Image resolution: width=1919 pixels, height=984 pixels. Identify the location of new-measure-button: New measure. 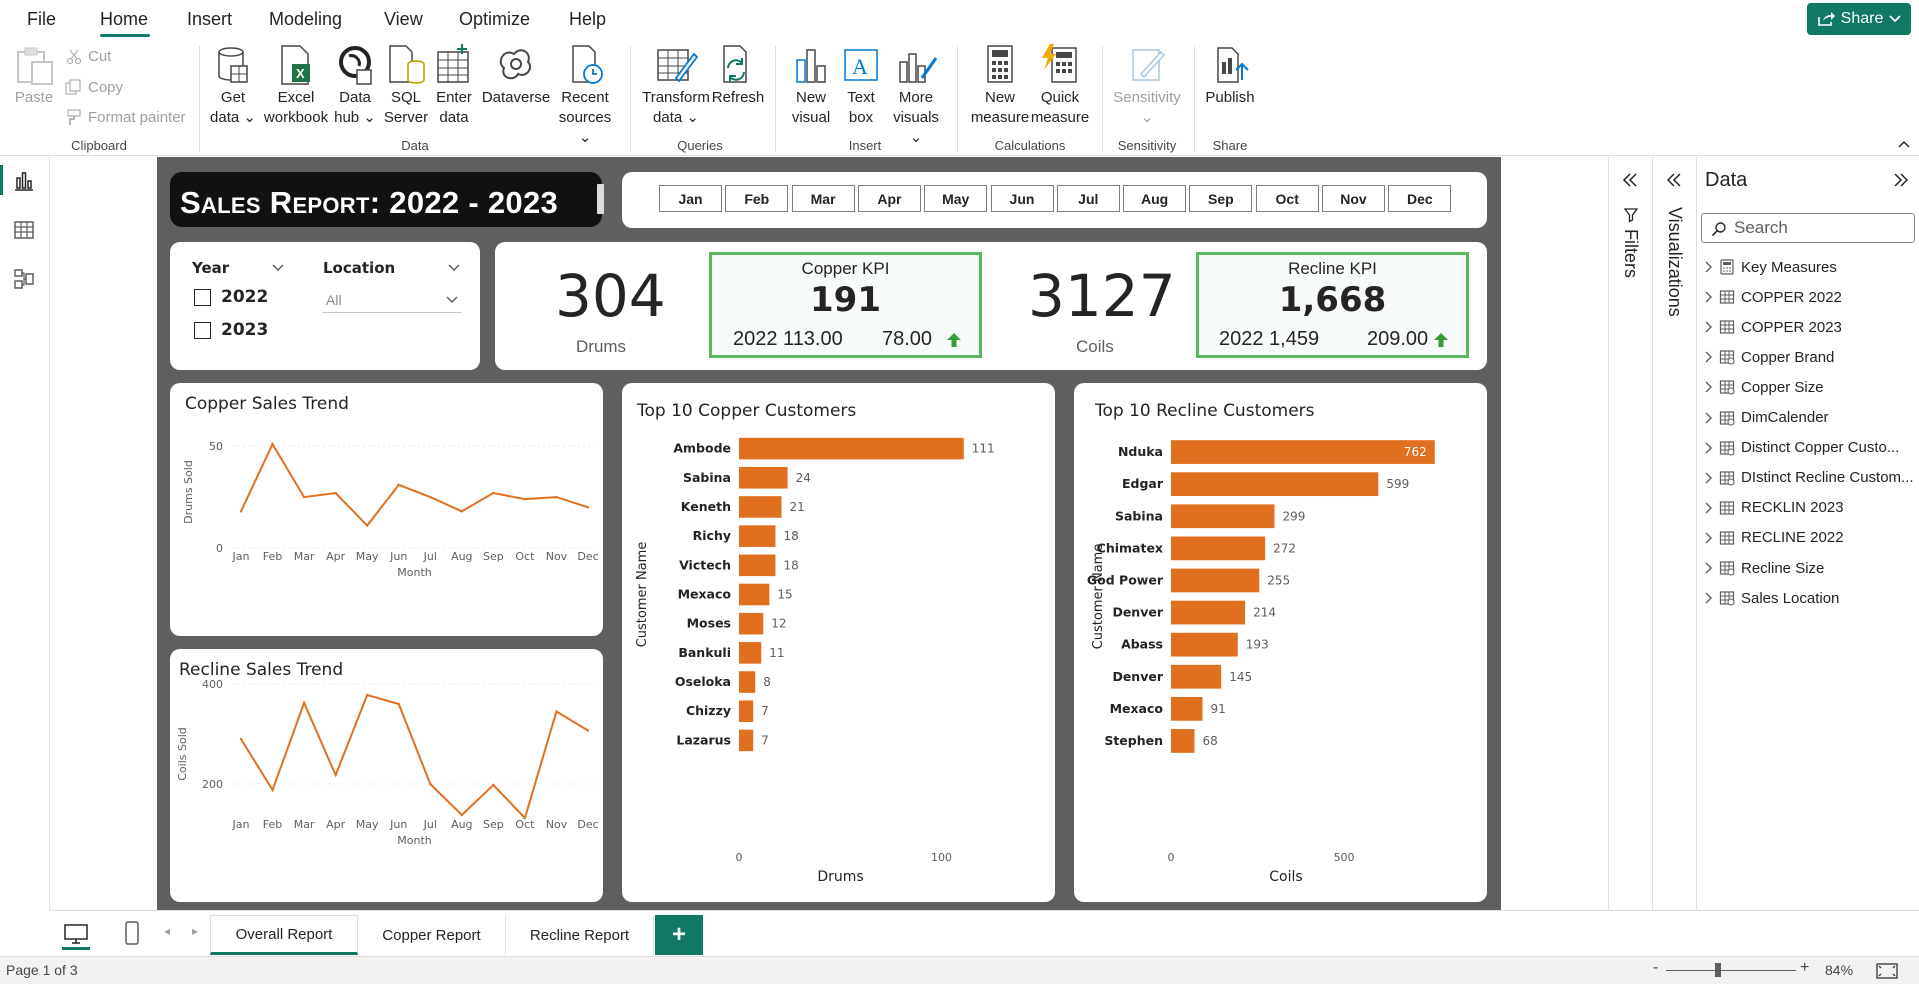
(1000, 86).